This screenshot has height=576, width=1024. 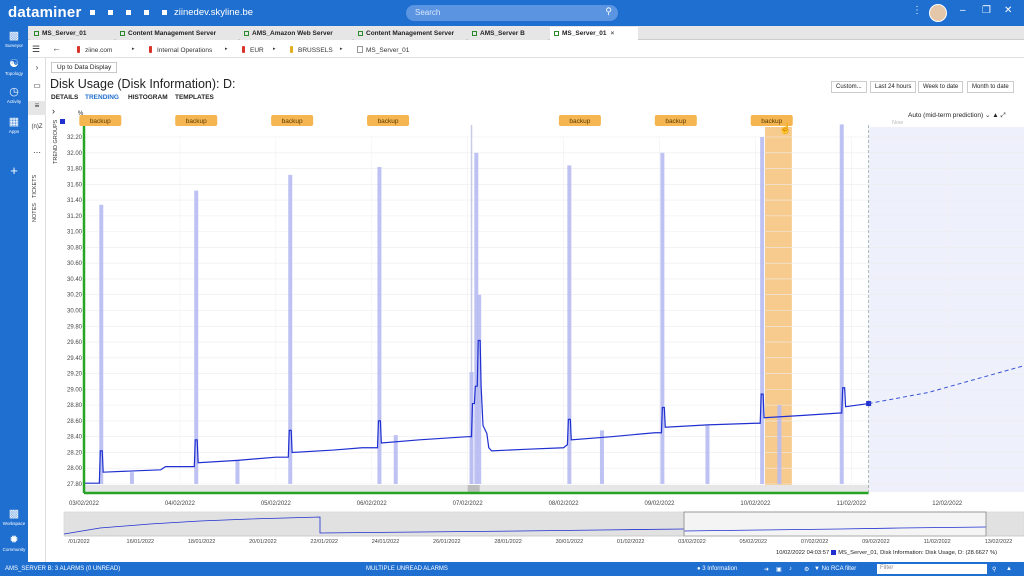 I want to click on y-tick-label: 29.80, so click(x=75, y=327).